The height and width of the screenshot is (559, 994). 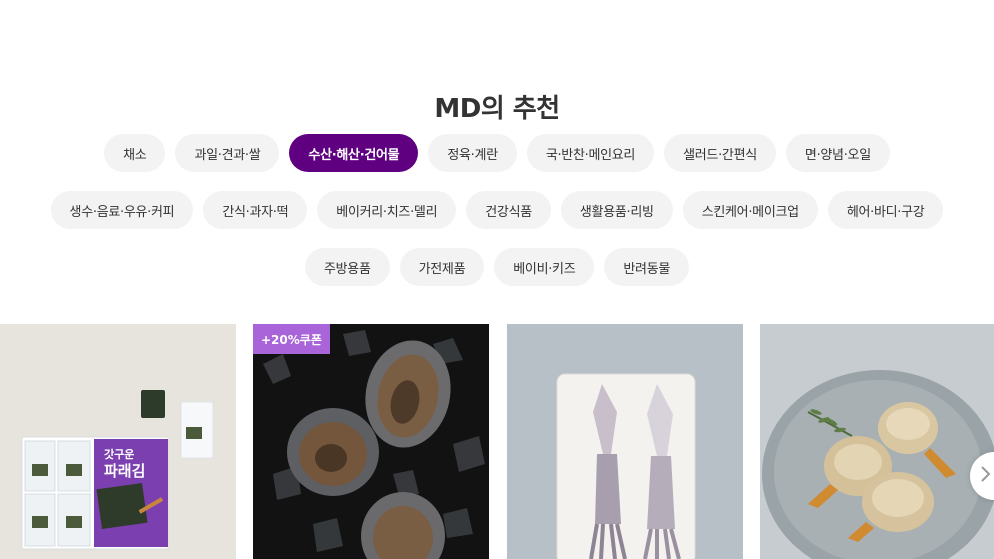 What do you see at coordinates (354, 153) in the screenshot?
I see `category-chip-seafood: 수산·해산·건어물` at bounding box center [354, 153].